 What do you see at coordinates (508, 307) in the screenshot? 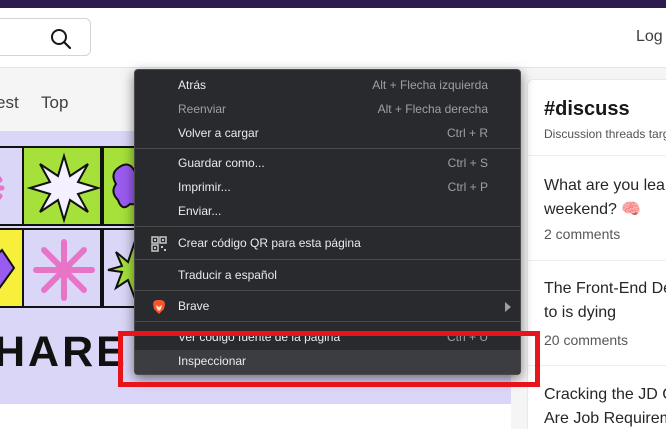
I see `submenu-arrow-icon` at bounding box center [508, 307].